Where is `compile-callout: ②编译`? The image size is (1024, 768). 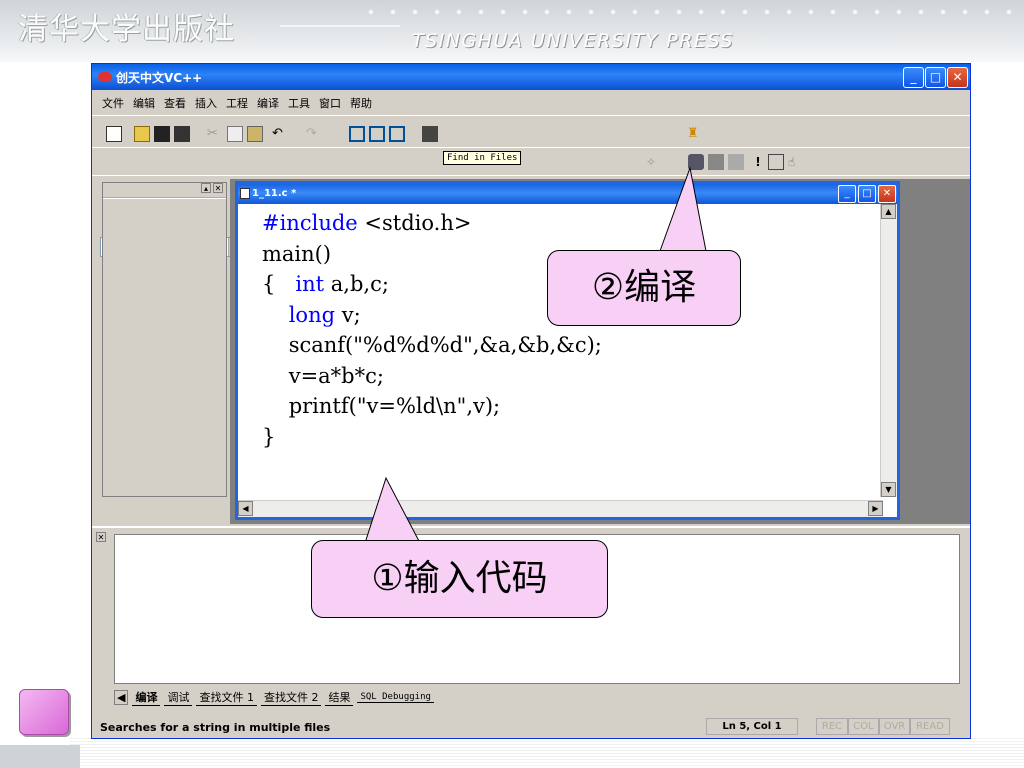 compile-callout: ②编译 is located at coordinates (644, 288).